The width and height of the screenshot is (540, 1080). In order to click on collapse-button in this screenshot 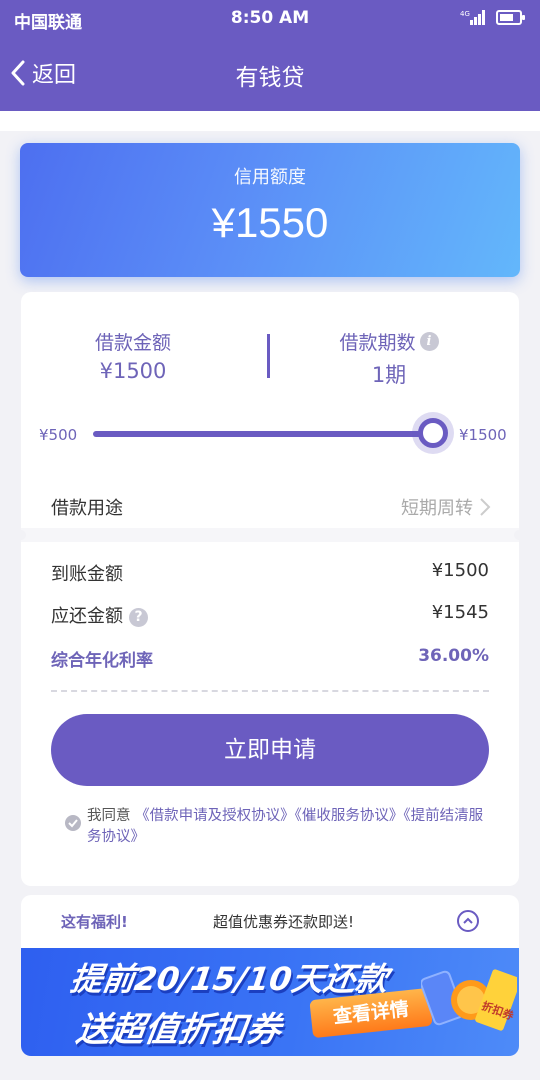, I will do `click(468, 921)`.